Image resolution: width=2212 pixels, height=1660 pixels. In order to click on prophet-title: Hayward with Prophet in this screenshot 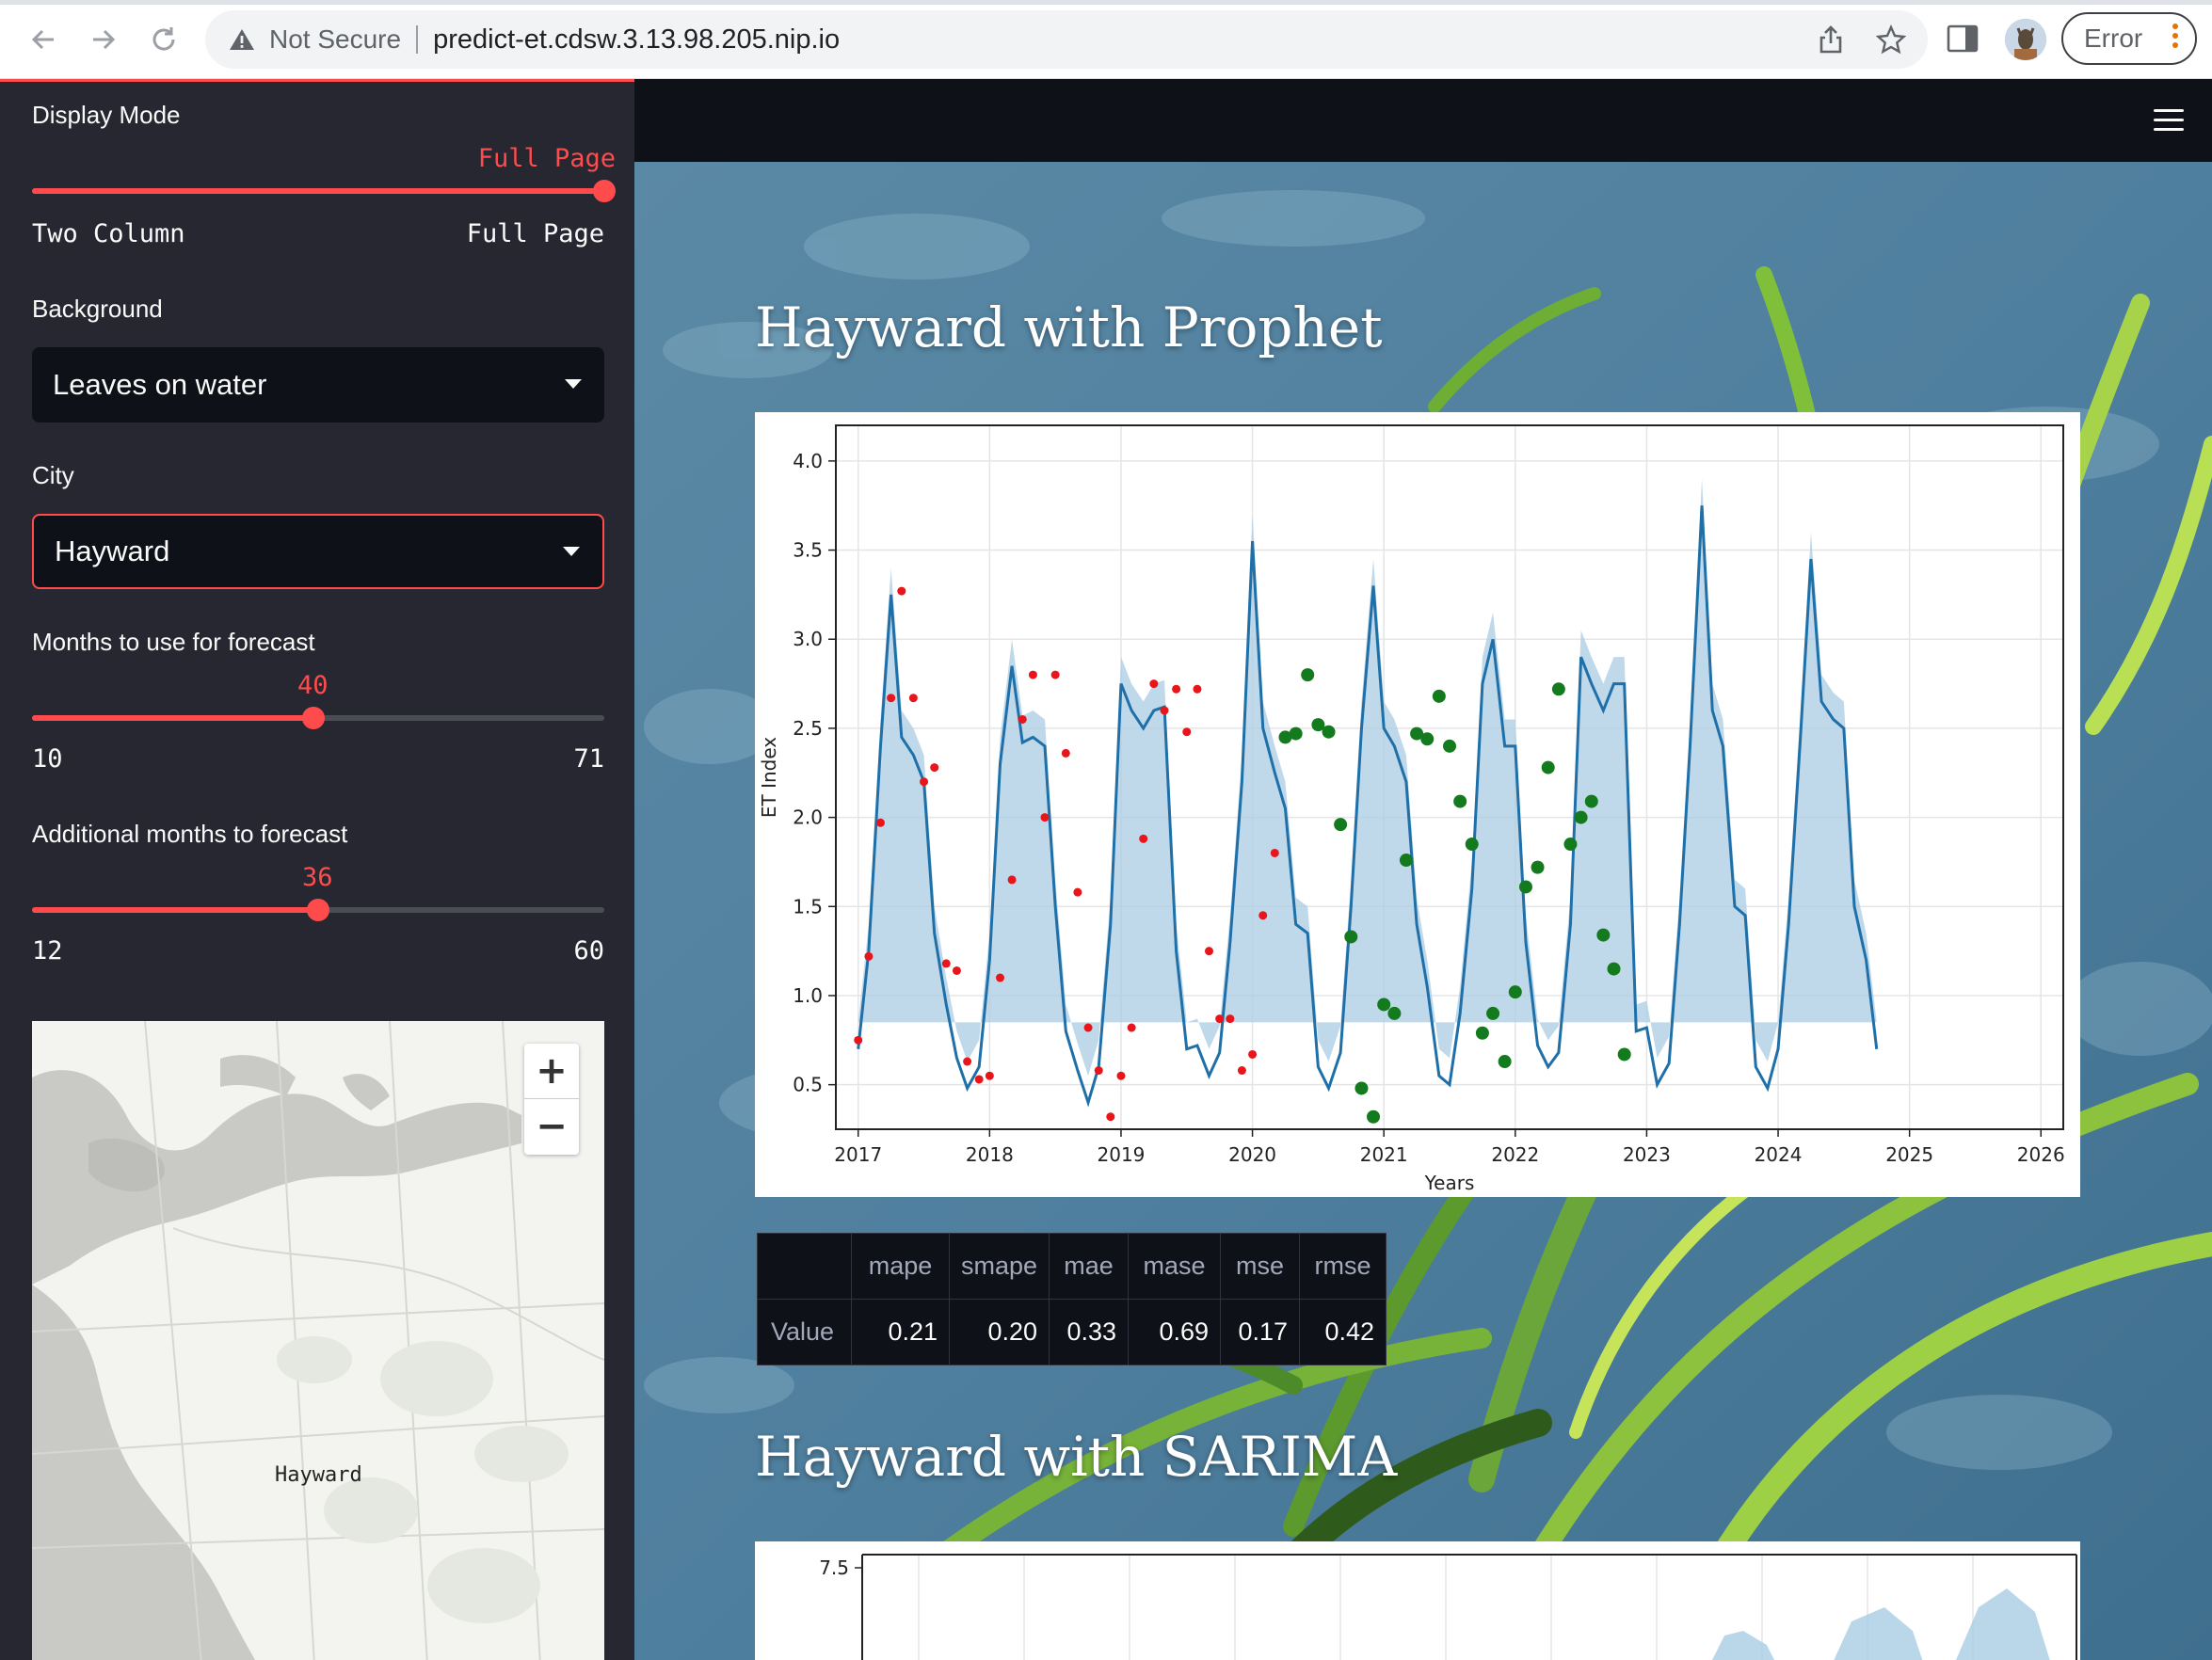, I will do `click(1069, 327)`.